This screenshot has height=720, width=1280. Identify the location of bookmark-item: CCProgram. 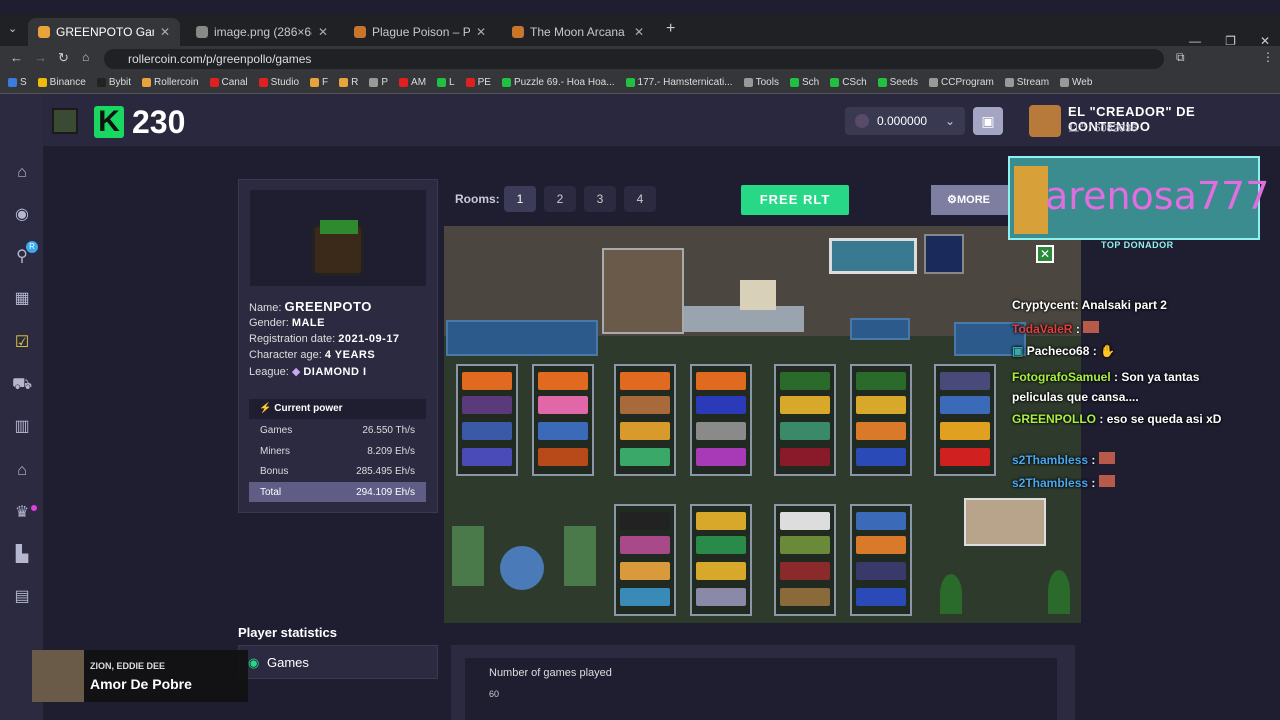
(961, 82).